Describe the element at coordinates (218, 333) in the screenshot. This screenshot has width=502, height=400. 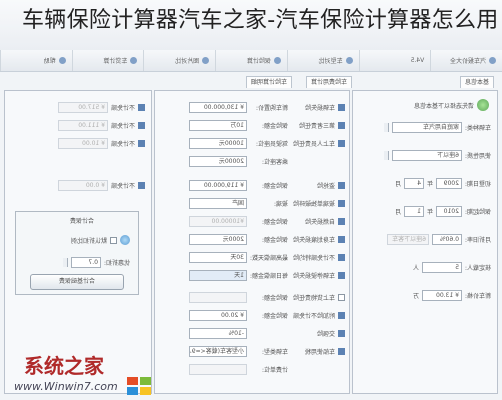
I see `value-select: -10%` at that location.